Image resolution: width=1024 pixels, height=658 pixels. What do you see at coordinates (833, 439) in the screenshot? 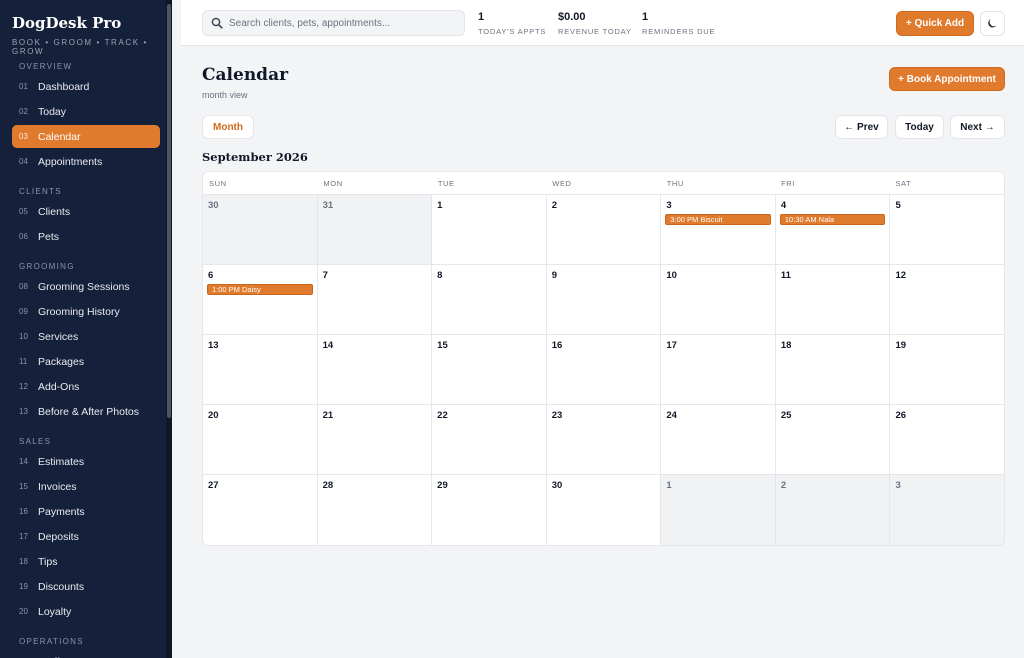
I see `calendar-day-cell: 25` at bounding box center [833, 439].